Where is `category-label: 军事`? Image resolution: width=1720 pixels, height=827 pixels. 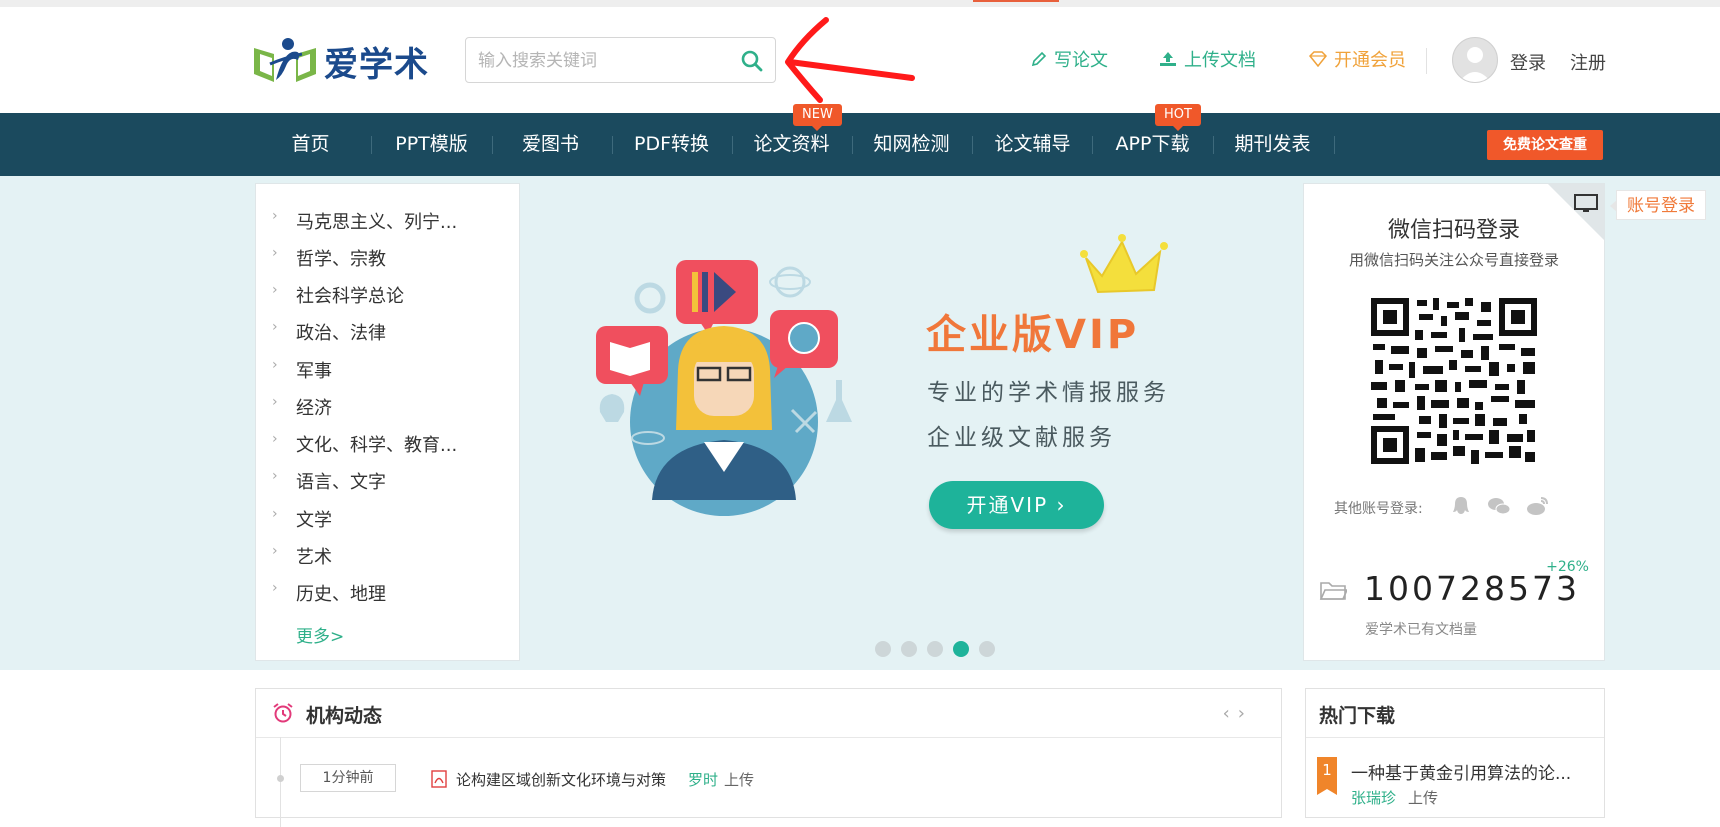 category-label: 军事 is located at coordinates (314, 371).